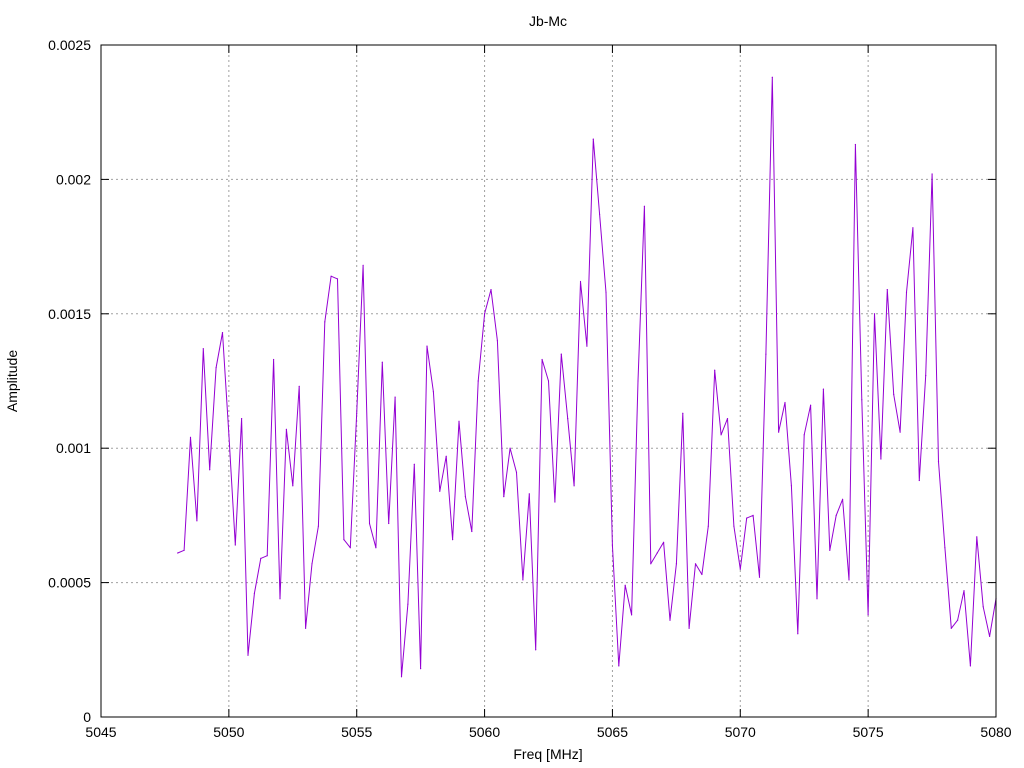 The height and width of the screenshot is (768, 1024). What do you see at coordinates (356, 732) in the screenshot?
I see `x-tick-label: 5055` at bounding box center [356, 732].